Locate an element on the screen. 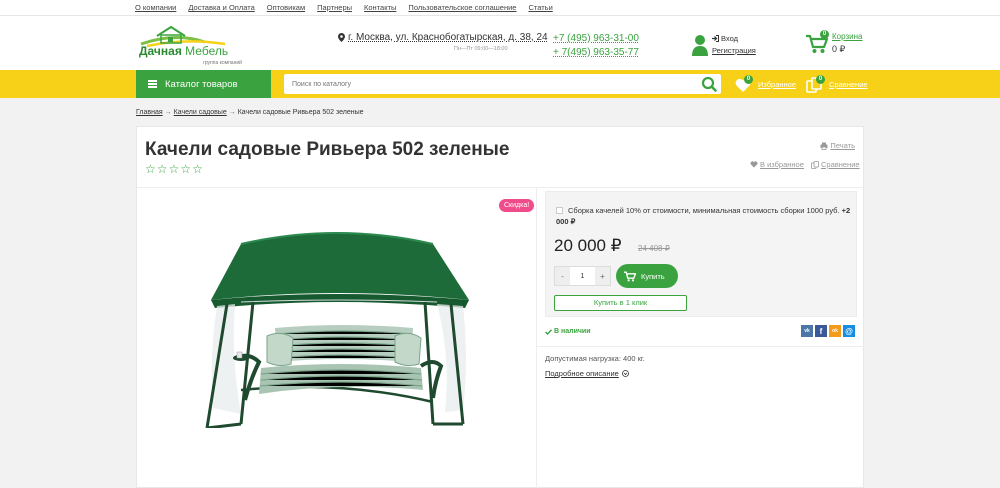 The height and width of the screenshot is (488, 1000). add-to-favorites-link: В избранное is located at coordinates (777, 164).